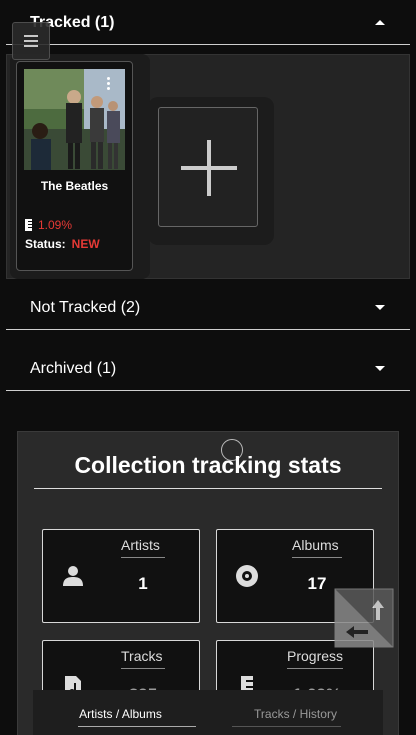  What do you see at coordinates (73, 576) in the screenshot?
I see `person-icon` at bounding box center [73, 576].